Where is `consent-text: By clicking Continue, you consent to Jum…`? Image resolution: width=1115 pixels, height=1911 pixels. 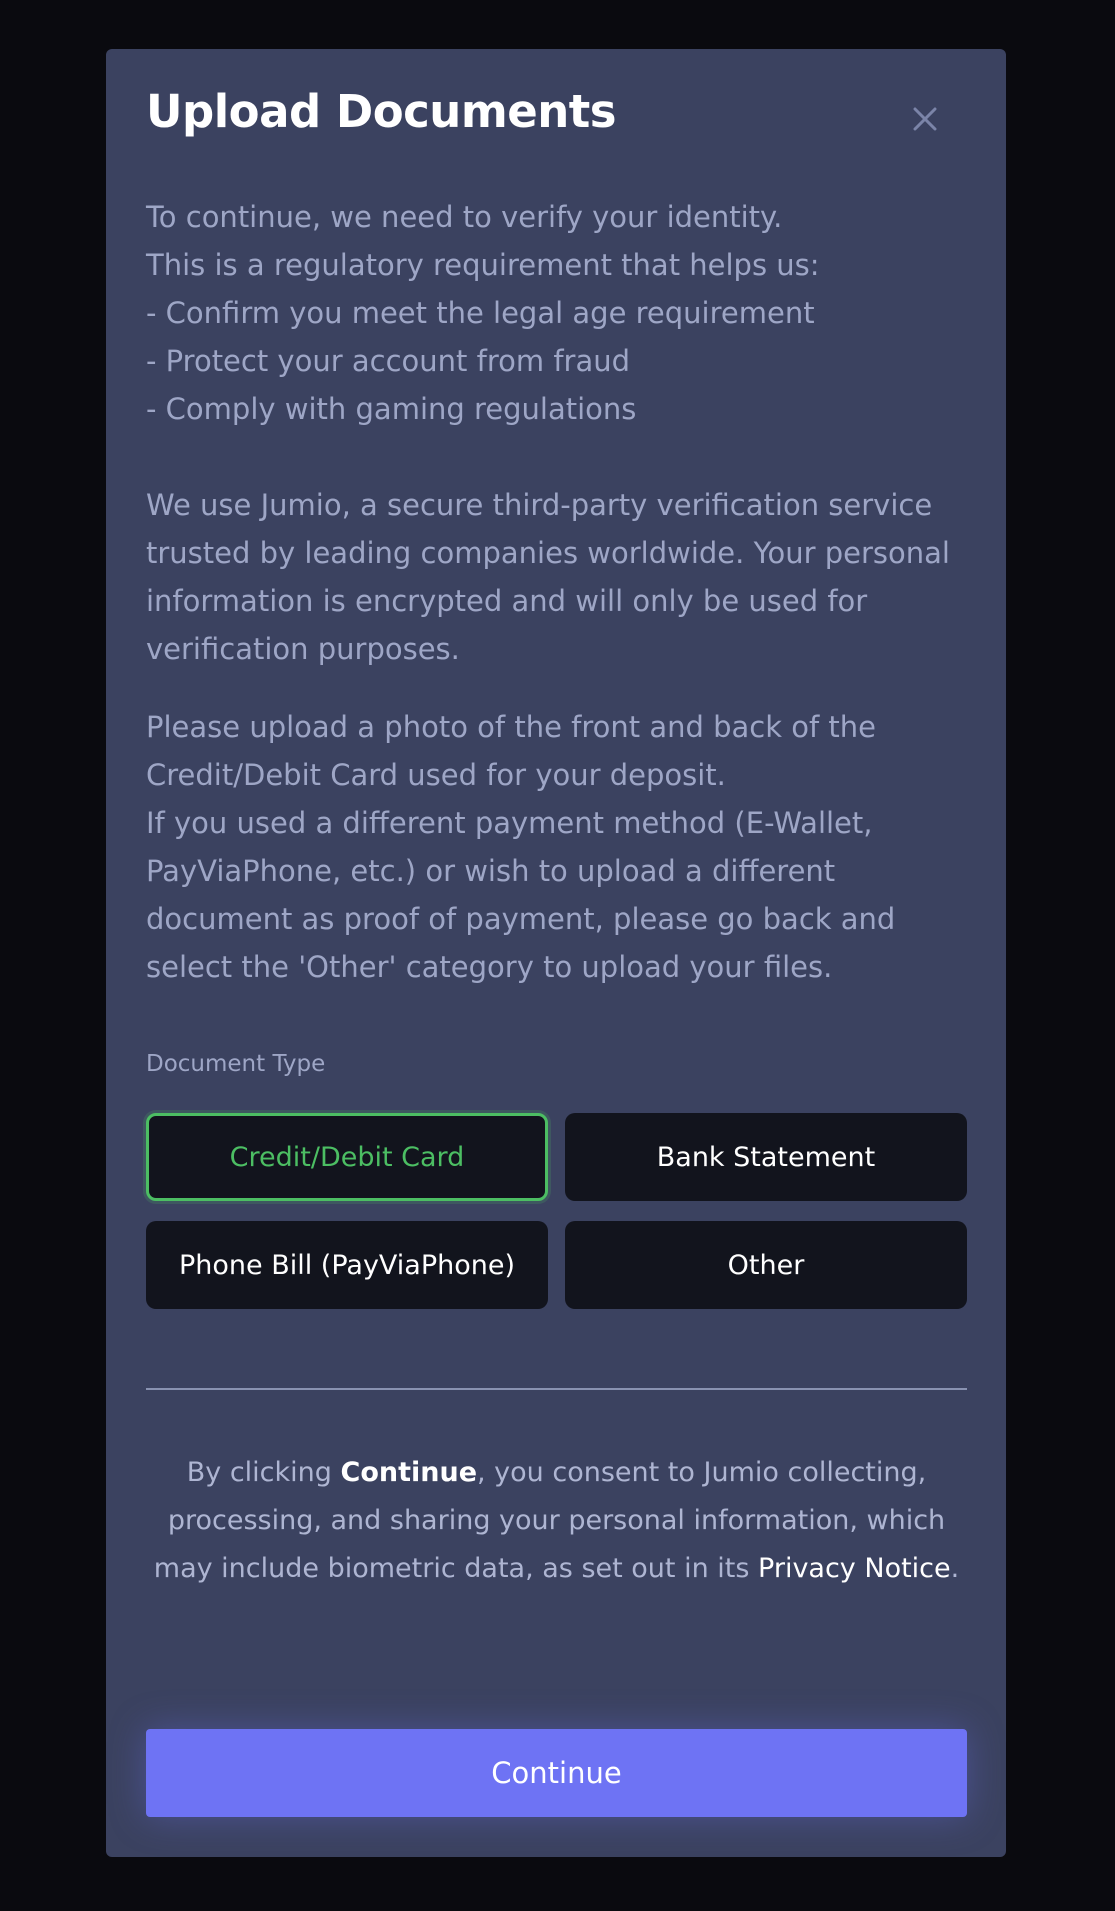
consent-text: By clicking Continue, you consent to Jum… is located at coordinates (556, 1521).